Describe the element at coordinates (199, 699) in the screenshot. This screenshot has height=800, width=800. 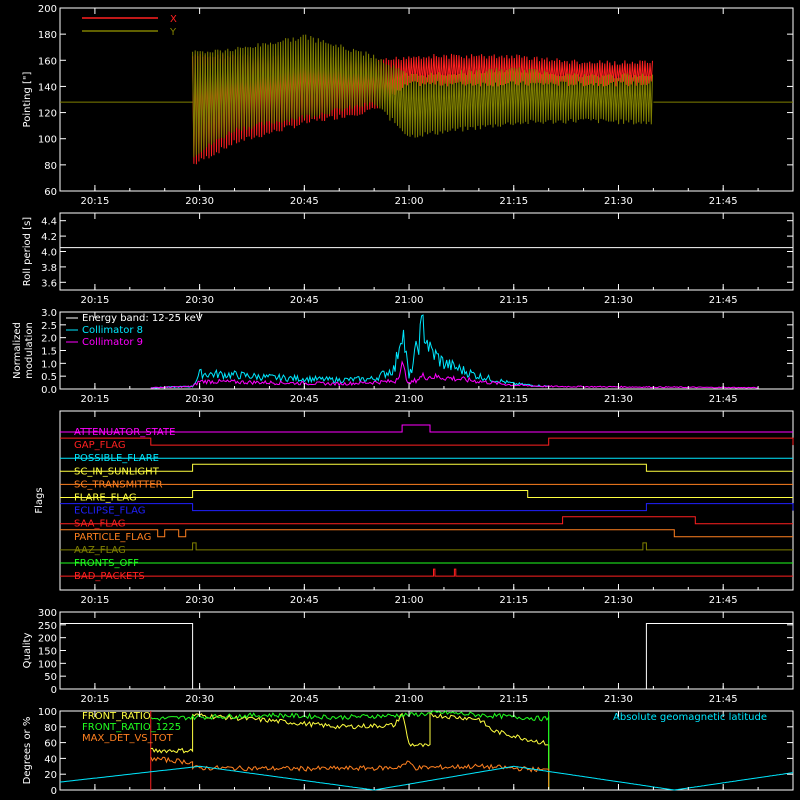
I see `quality-xtick-label: 20:30` at that location.